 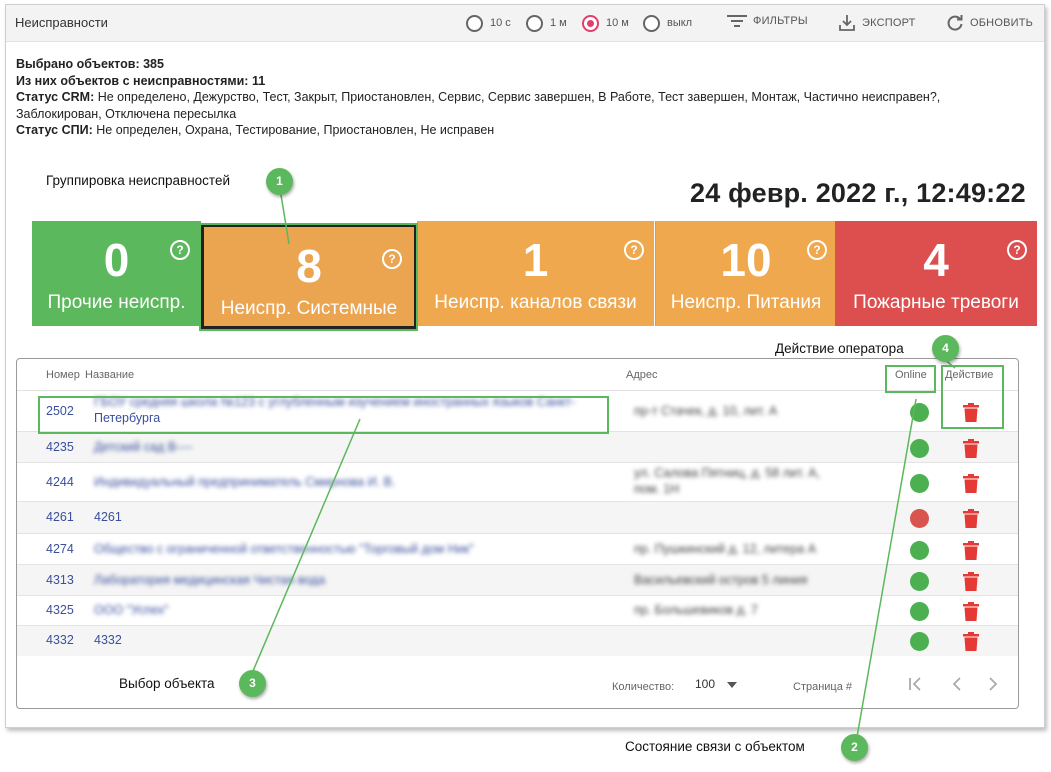 What do you see at coordinates (323, 415) in the screenshot?
I see `annotation-frame-object` at bounding box center [323, 415].